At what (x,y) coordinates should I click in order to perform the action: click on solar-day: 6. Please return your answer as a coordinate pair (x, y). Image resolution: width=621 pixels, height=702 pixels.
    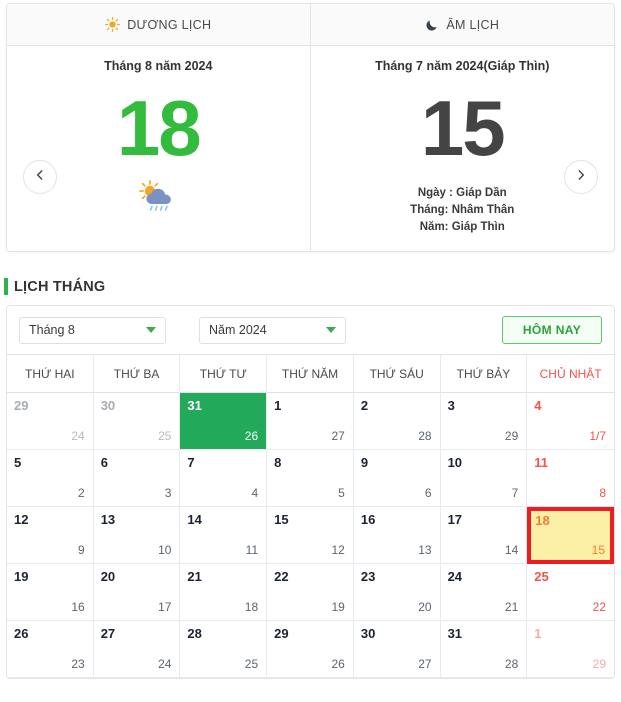
    Looking at the image, I should click on (104, 462).